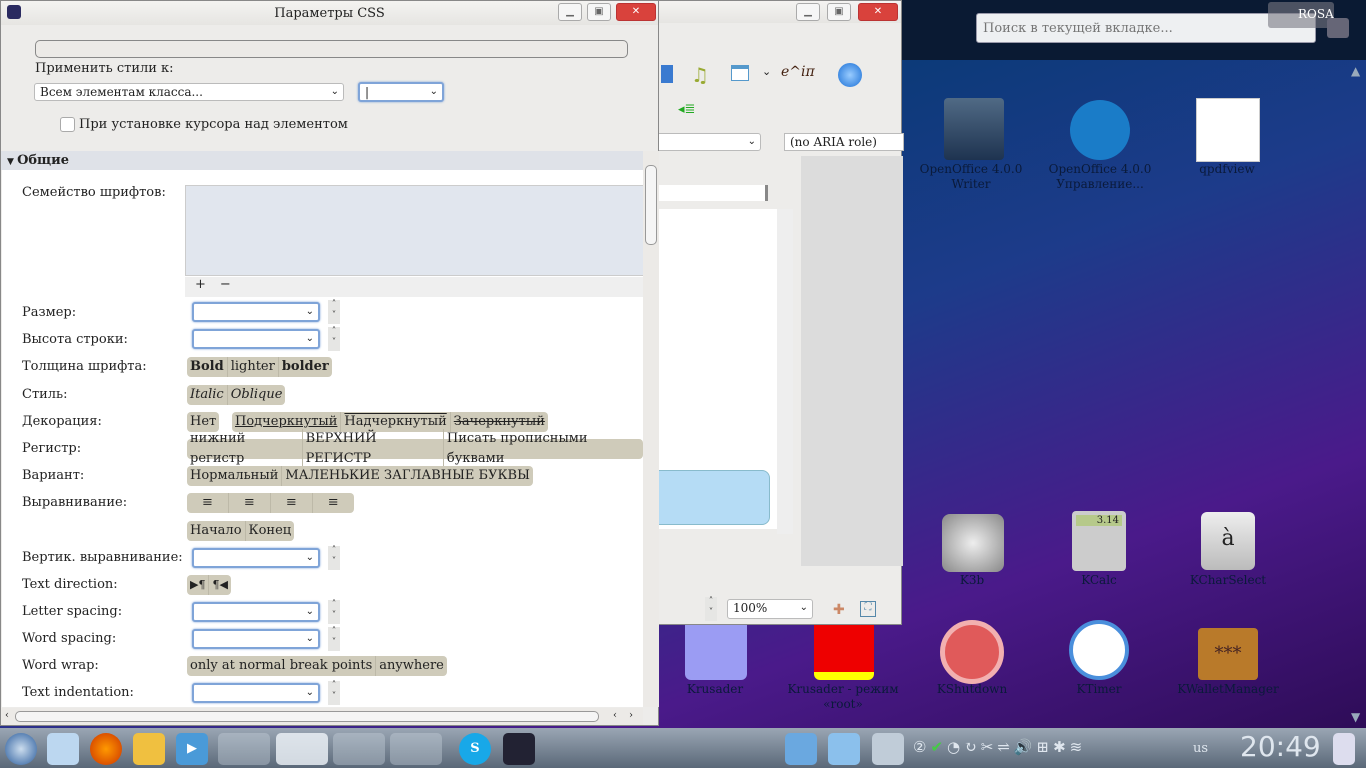 This screenshot has width=1366, height=768. What do you see at coordinates (704, 193) in the screenshot?
I see `back-input` at bounding box center [704, 193].